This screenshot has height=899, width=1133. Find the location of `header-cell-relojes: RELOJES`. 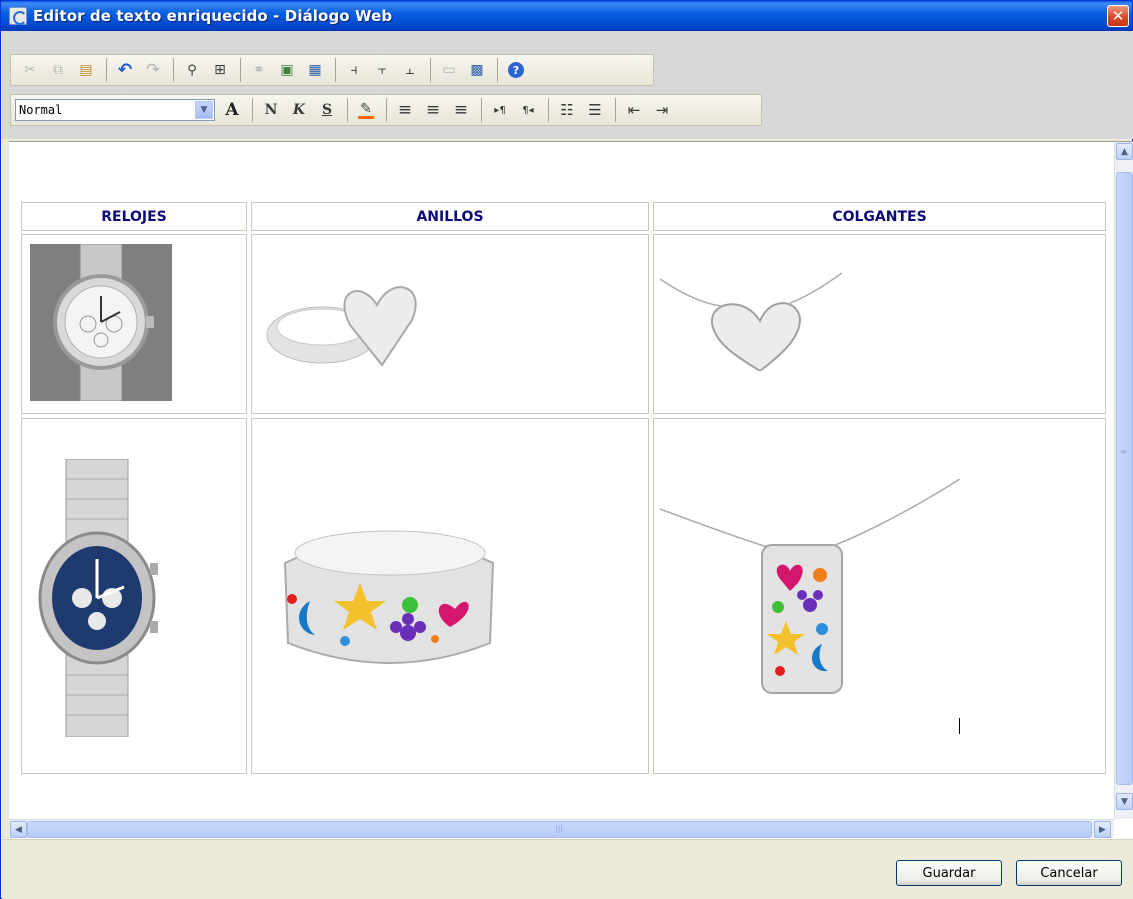

header-cell-relojes: RELOJES is located at coordinates (134, 216).